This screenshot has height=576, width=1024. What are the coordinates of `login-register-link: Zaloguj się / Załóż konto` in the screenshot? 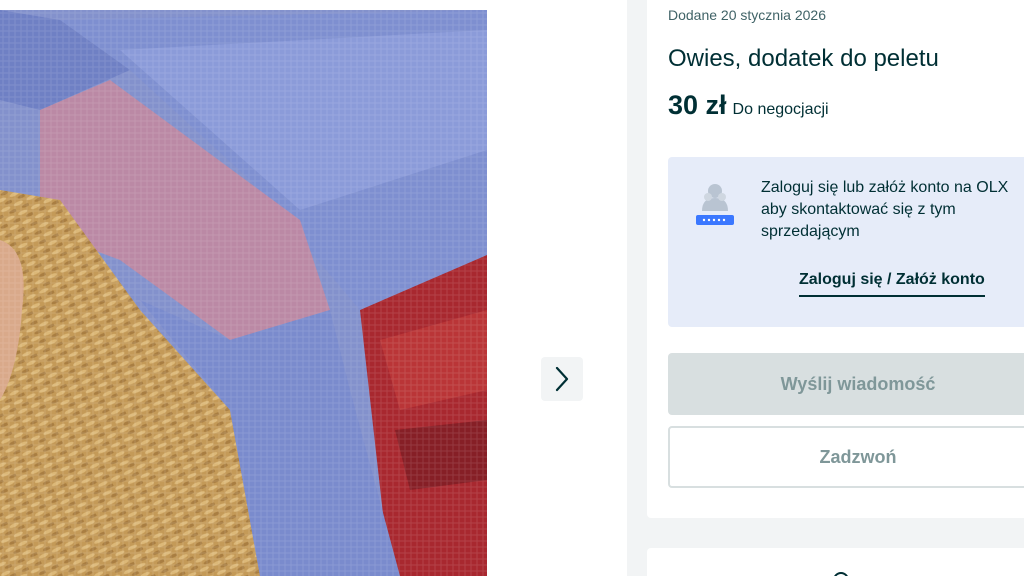 It's located at (892, 284).